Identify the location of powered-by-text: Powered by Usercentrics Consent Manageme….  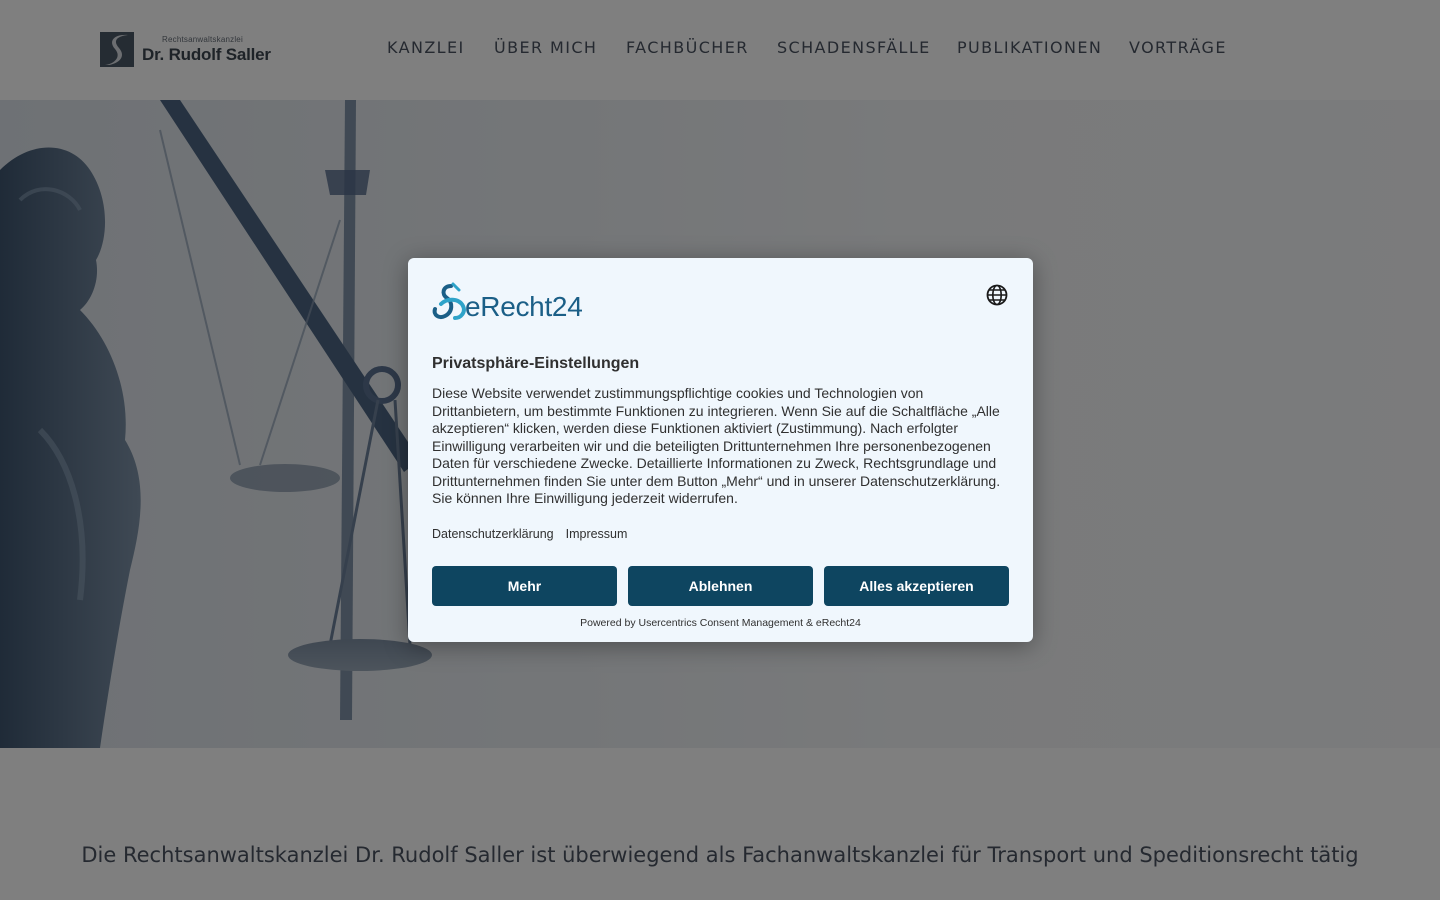
(720, 623).